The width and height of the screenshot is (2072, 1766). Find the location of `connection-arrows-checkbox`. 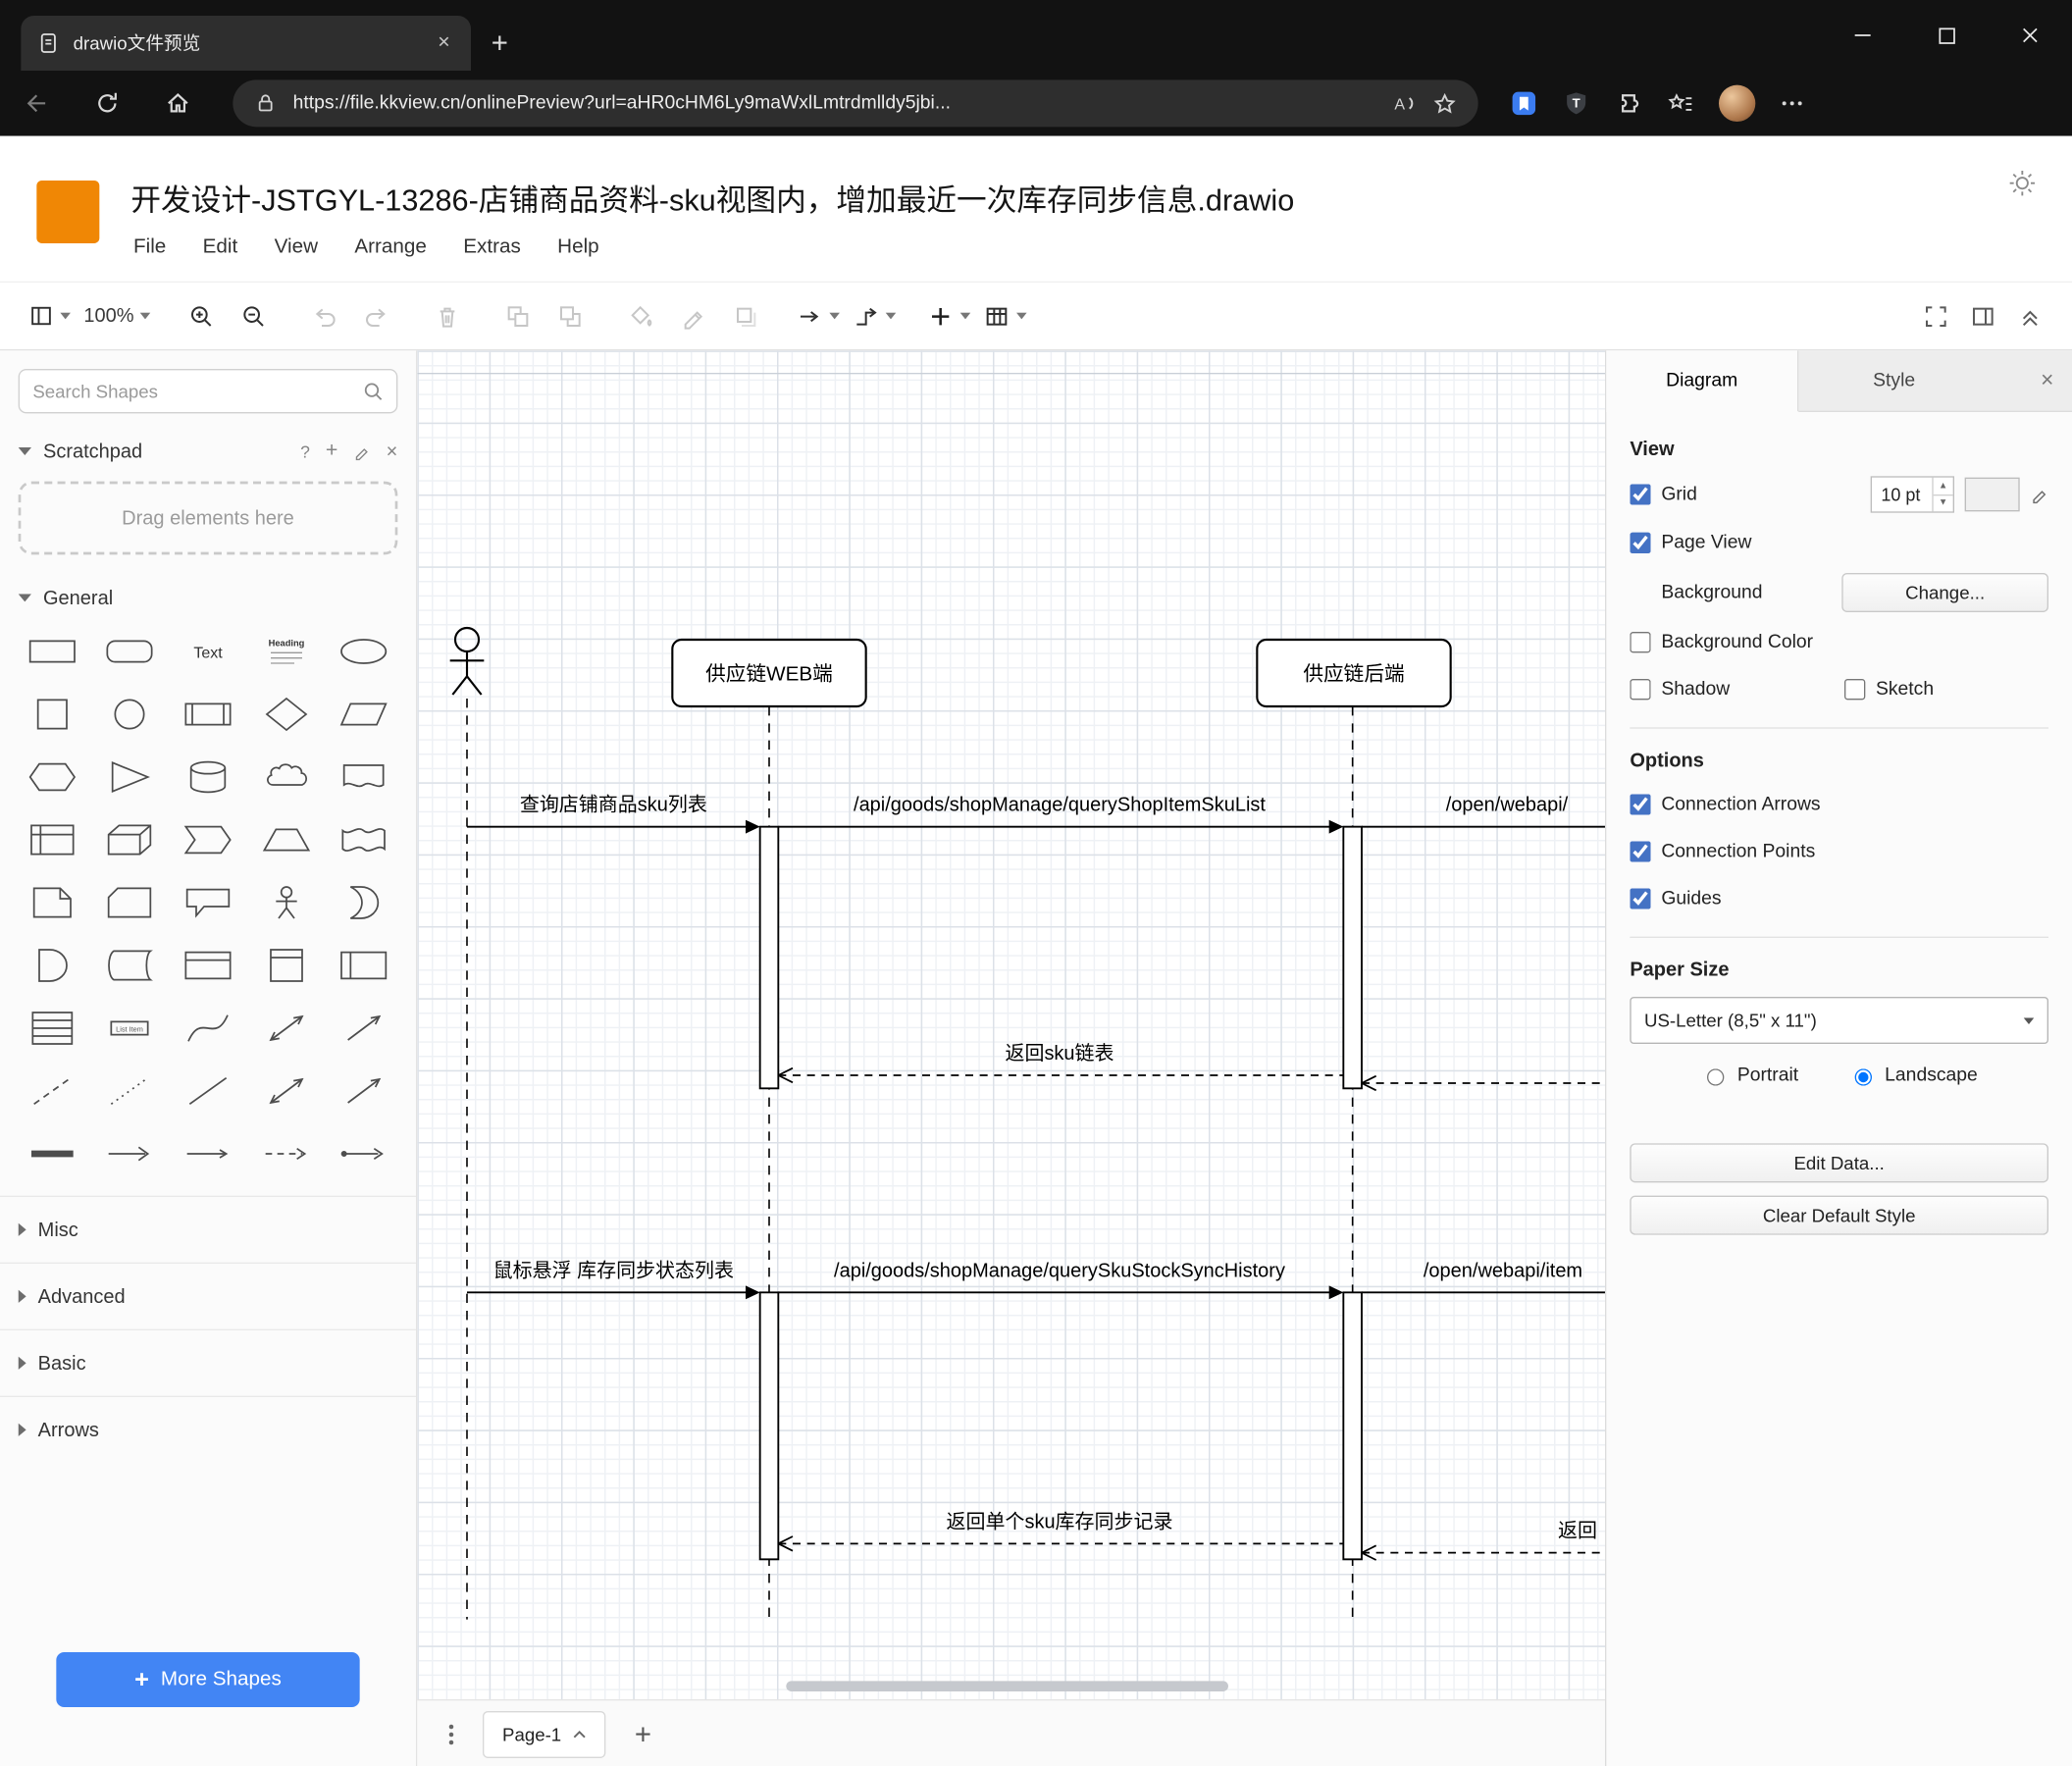

connection-arrows-checkbox is located at coordinates (1640, 805).